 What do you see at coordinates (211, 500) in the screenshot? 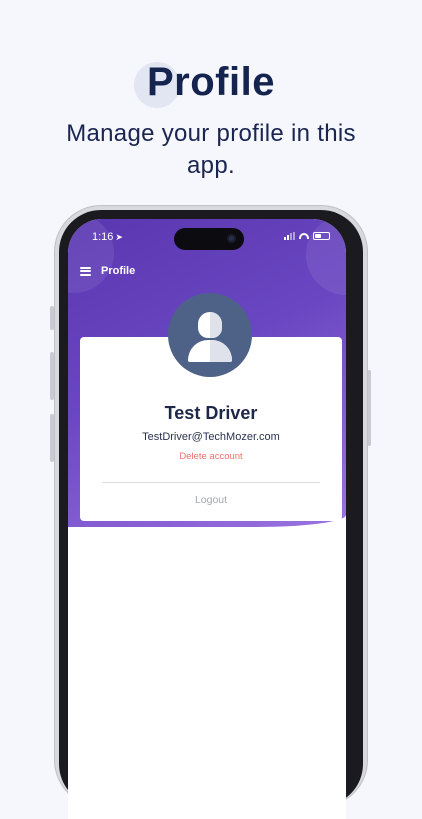
I see `logout-button: Logout` at bounding box center [211, 500].